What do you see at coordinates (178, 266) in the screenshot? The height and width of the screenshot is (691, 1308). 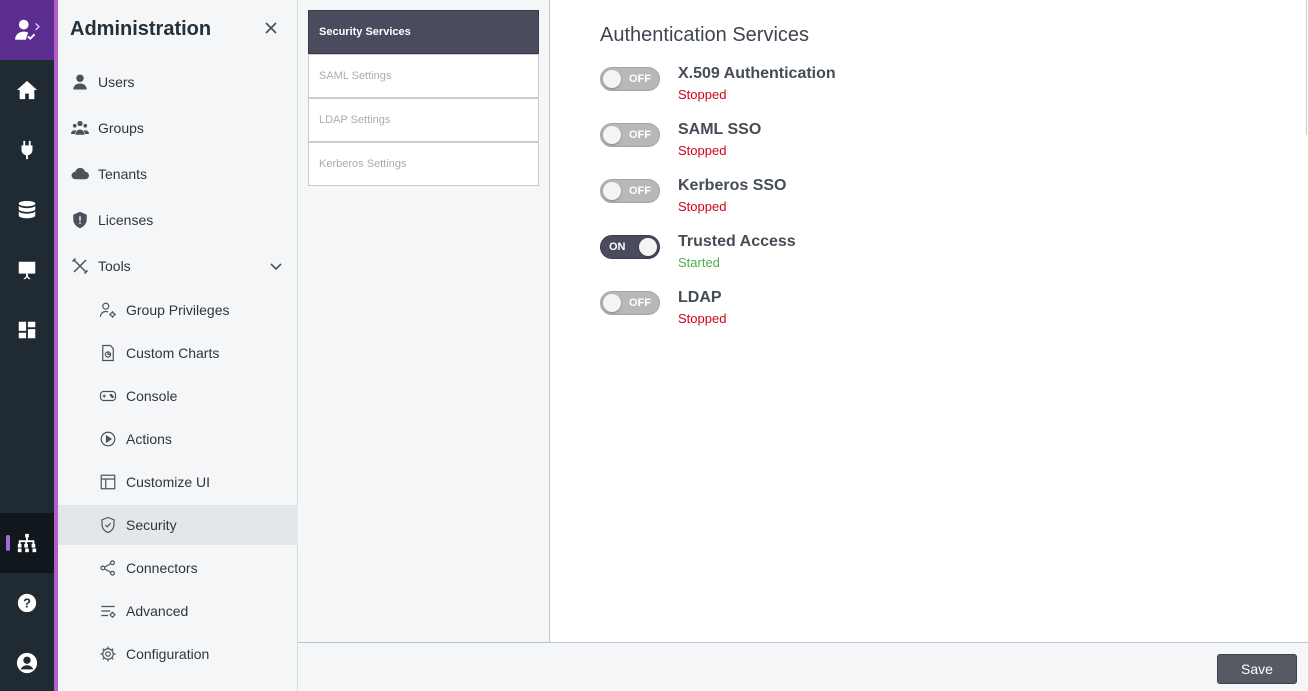 I see `nav-item-tools: Tools` at bounding box center [178, 266].